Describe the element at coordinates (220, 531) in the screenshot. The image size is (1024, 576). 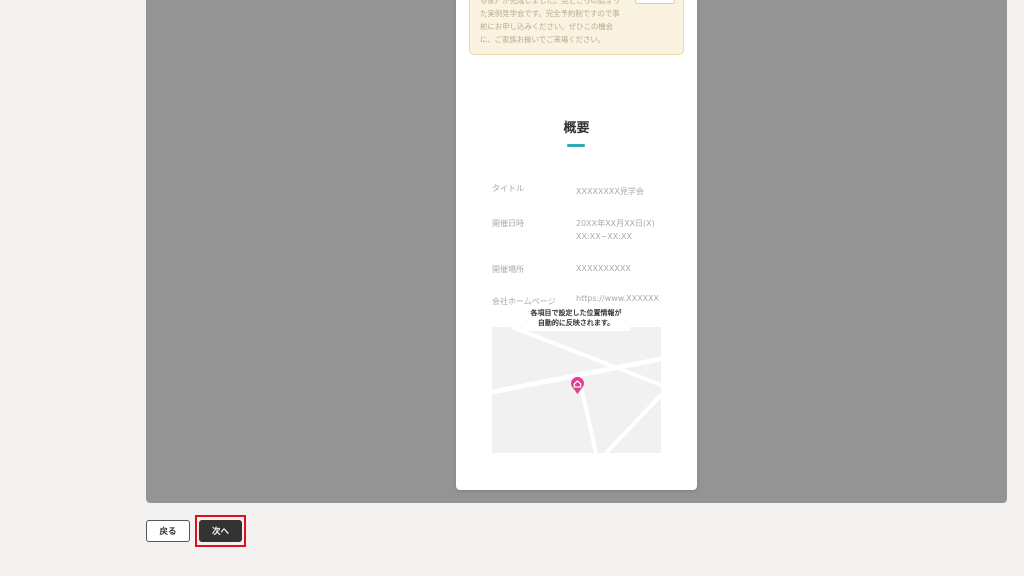
I see `next-button: 次へ` at that location.